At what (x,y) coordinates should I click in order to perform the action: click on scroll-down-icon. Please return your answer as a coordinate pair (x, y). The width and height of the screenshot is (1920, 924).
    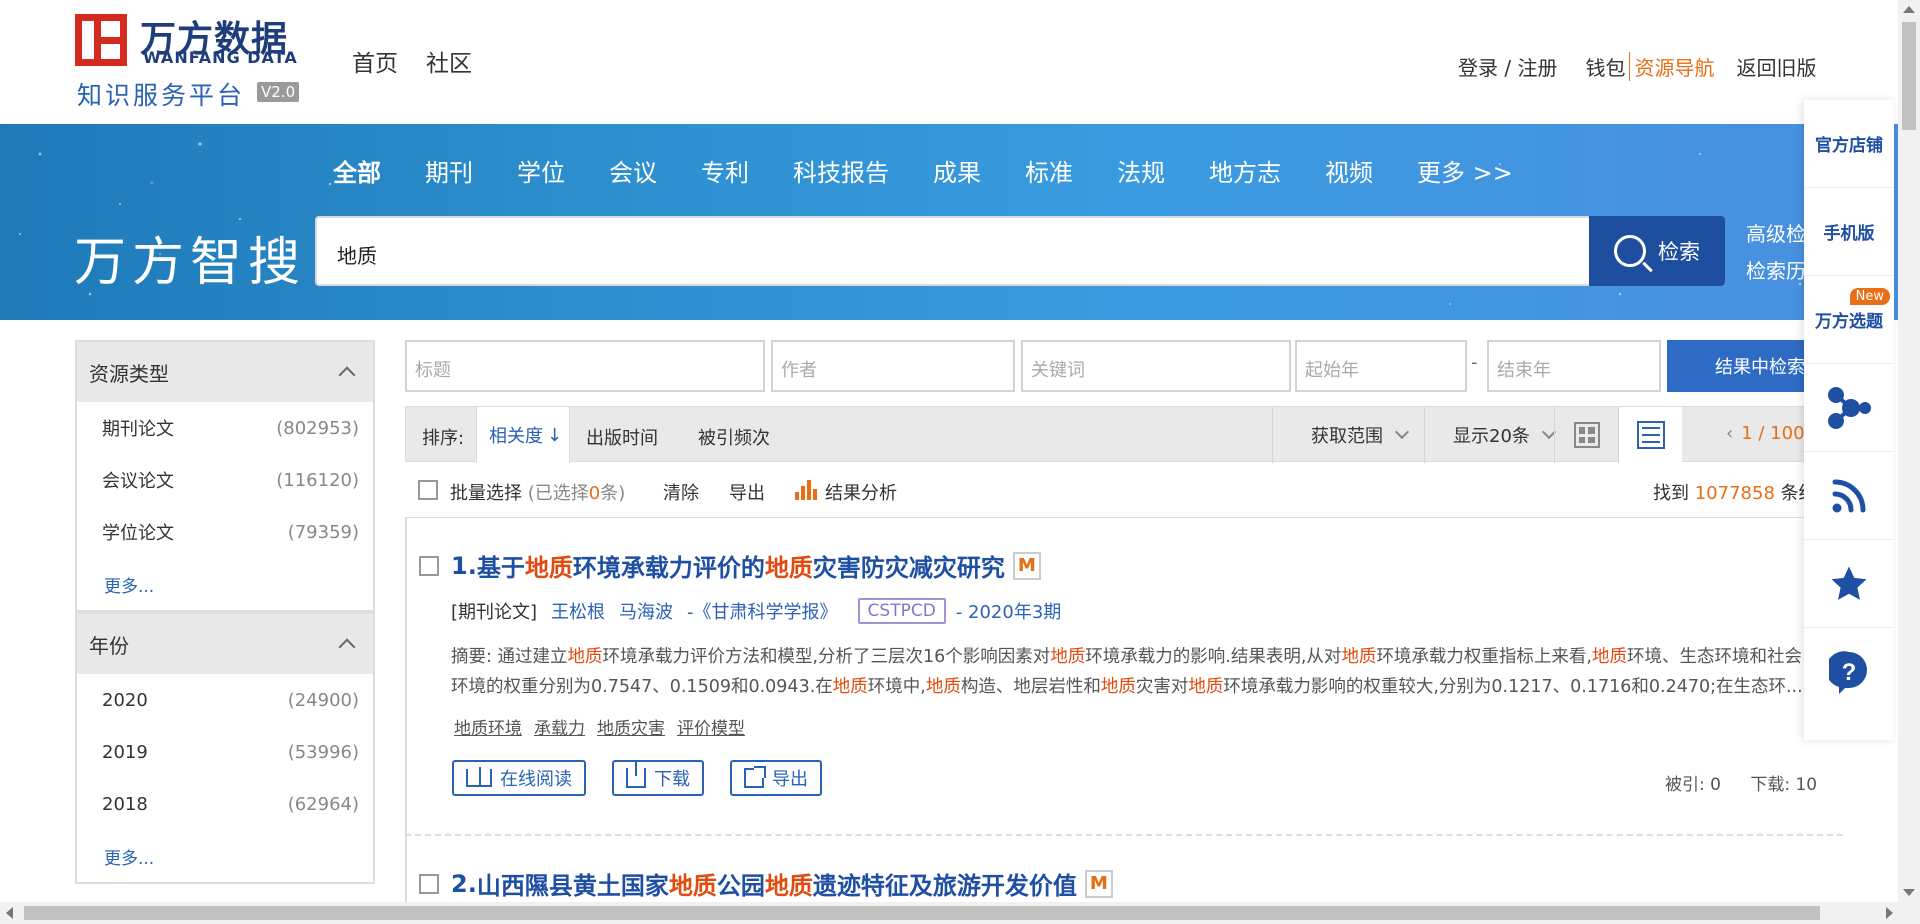
    Looking at the image, I should click on (1909, 892).